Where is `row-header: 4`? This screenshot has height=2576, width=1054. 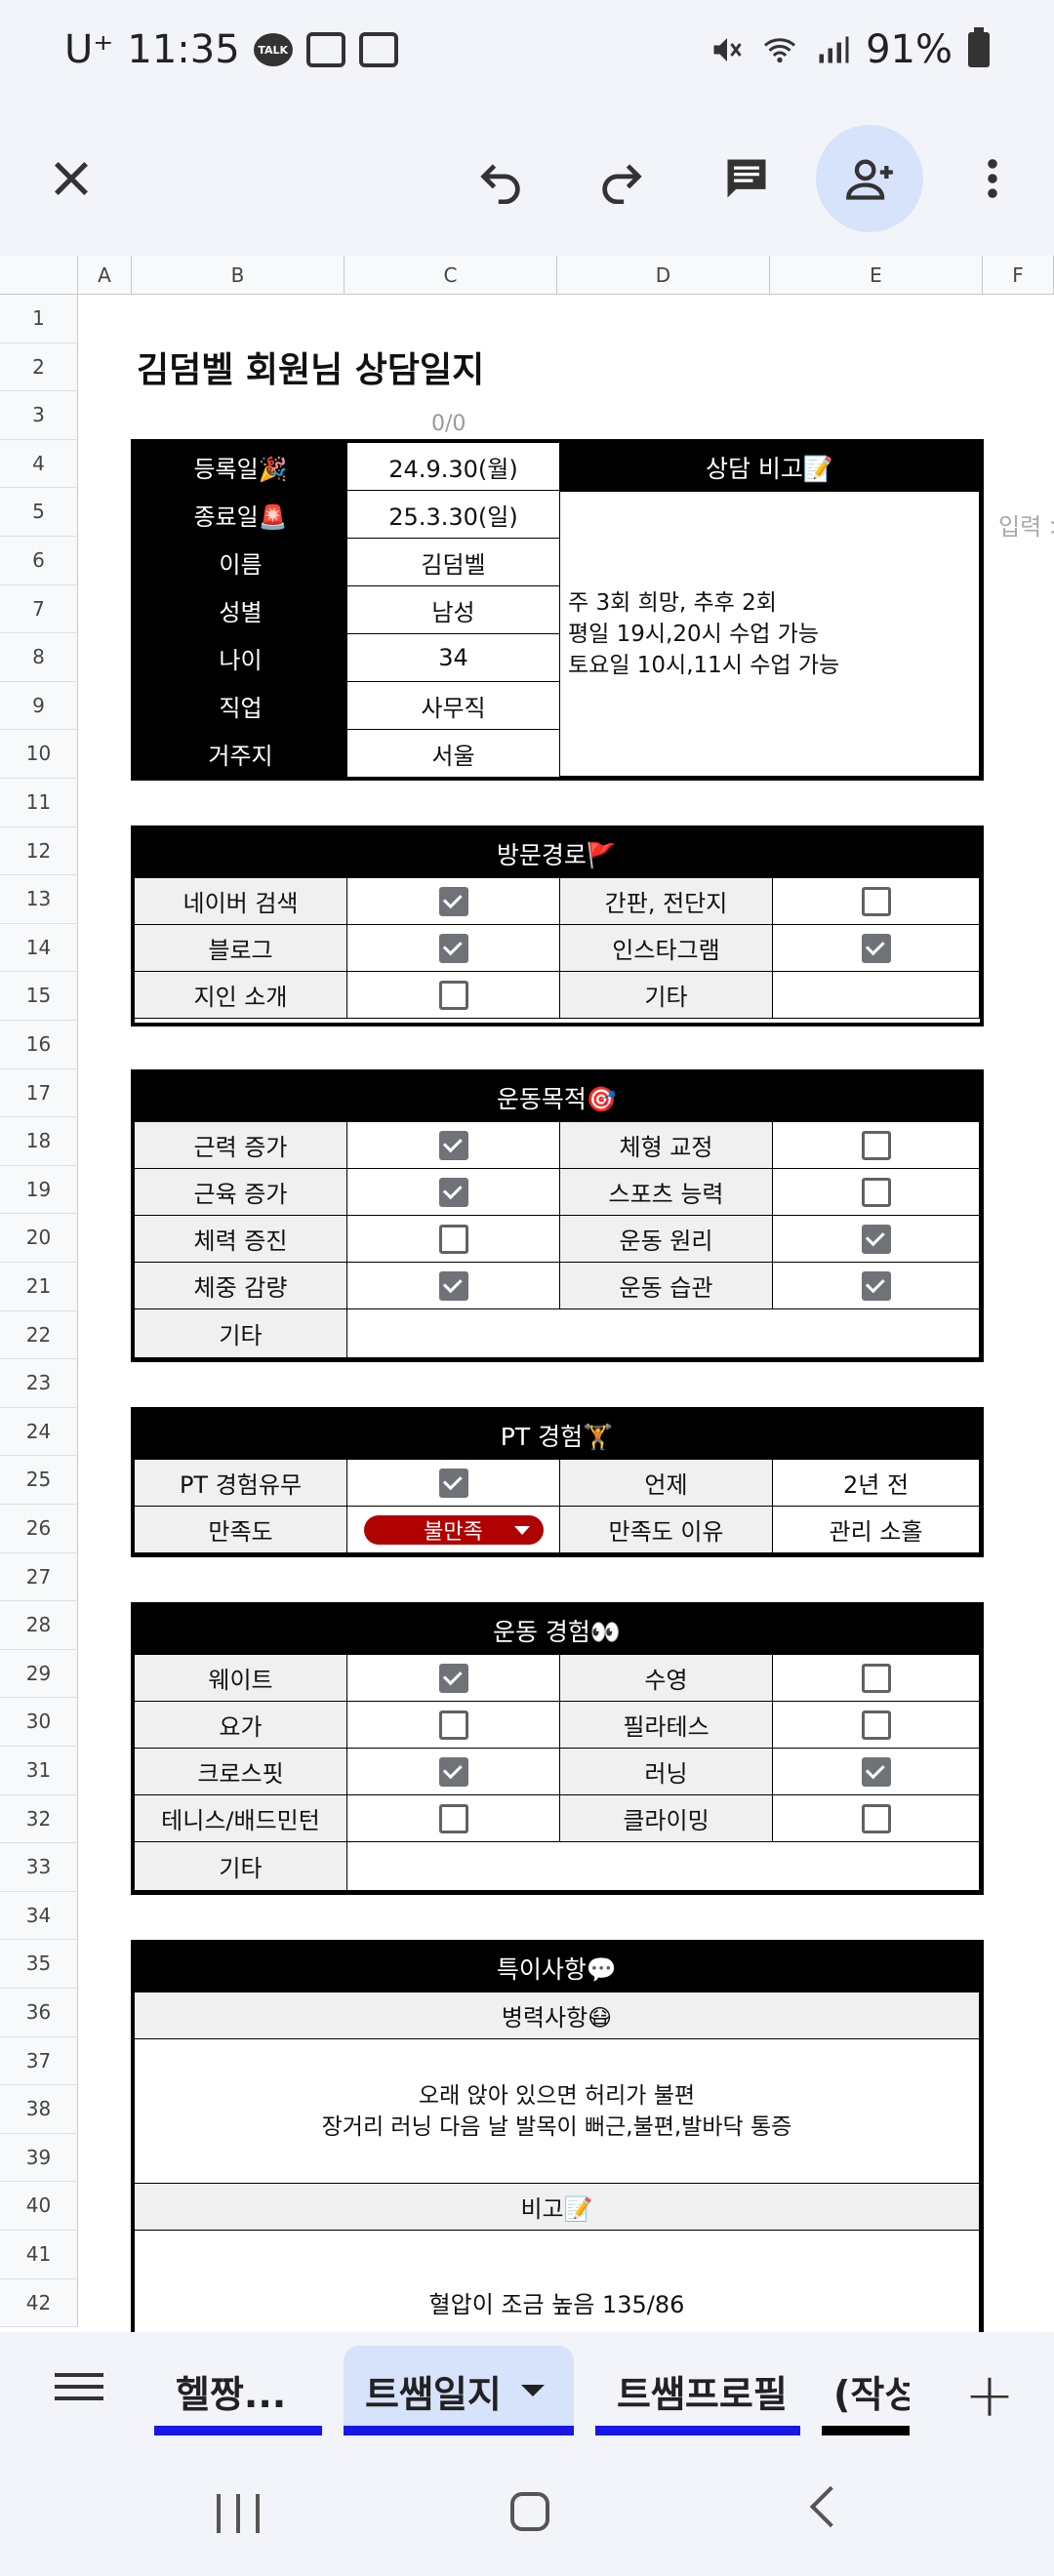
row-header: 4 is located at coordinates (39, 464).